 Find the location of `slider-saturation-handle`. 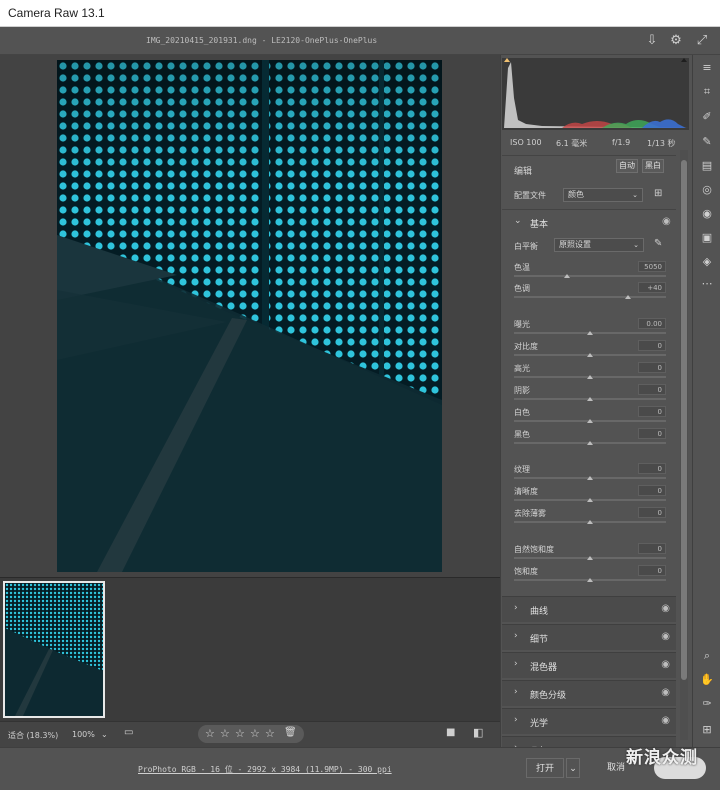

slider-saturation-handle is located at coordinates (590, 580).